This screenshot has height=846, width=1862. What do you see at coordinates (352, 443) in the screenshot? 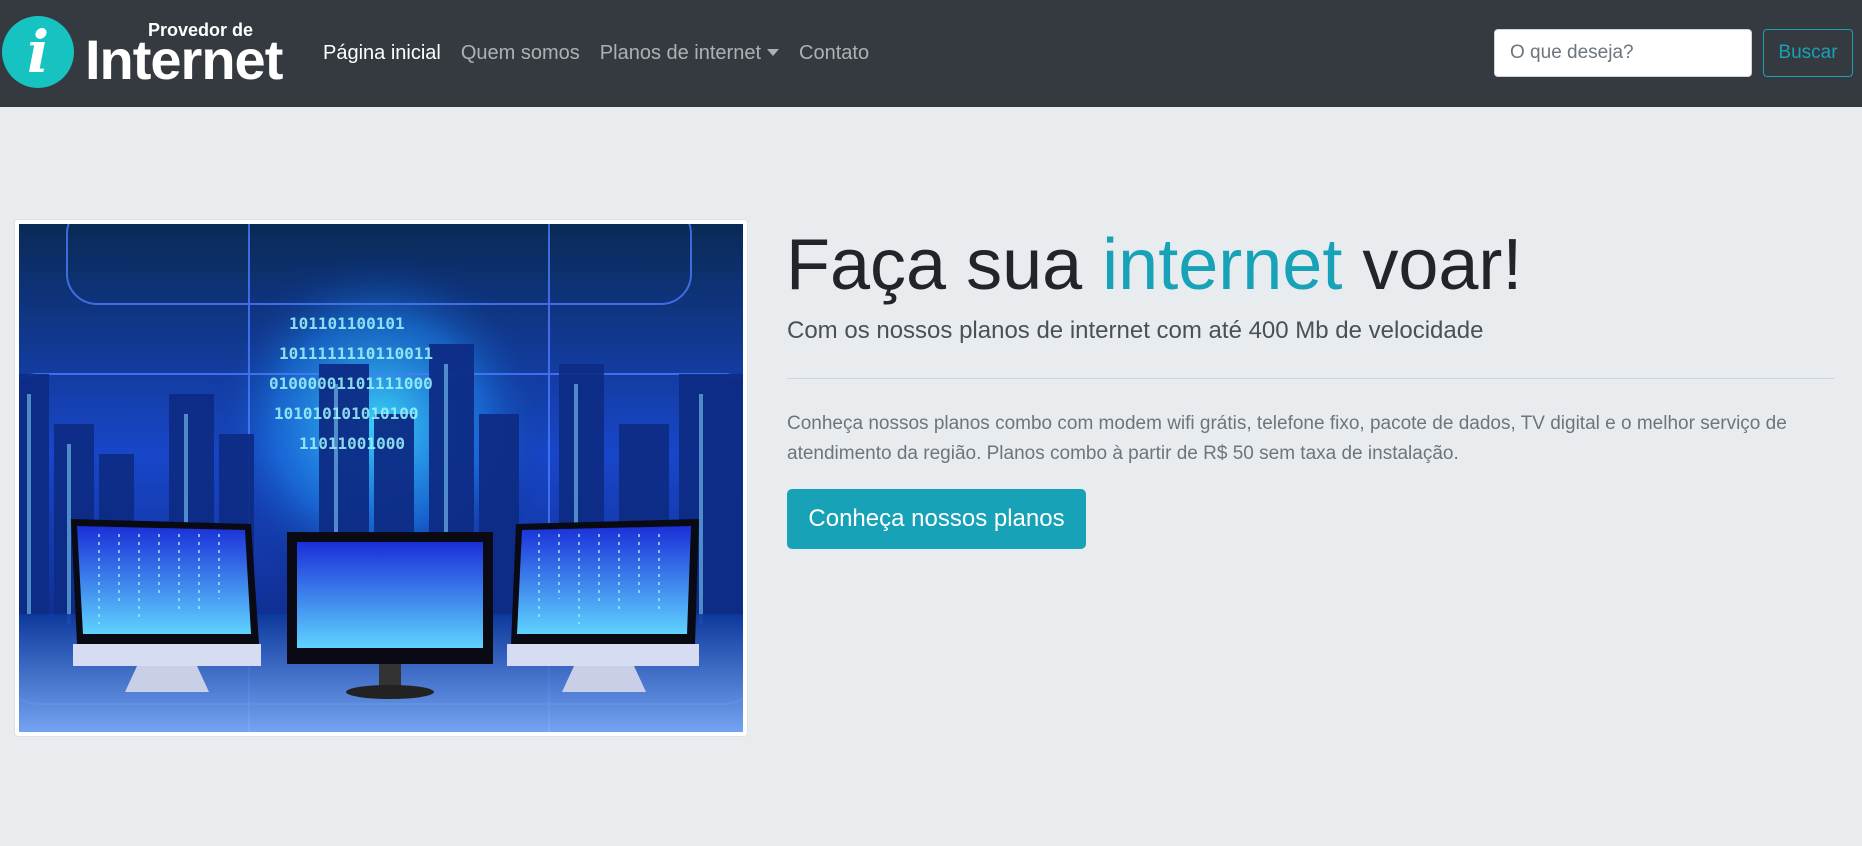
I see `svg-text: 11011001000` at bounding box center [352, 443].